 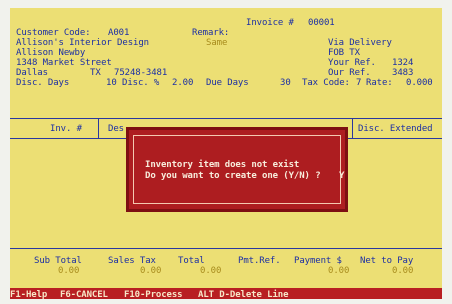 I want to click on column-header-disc-extended: Disc. Extended, so click(x=395, y=129).